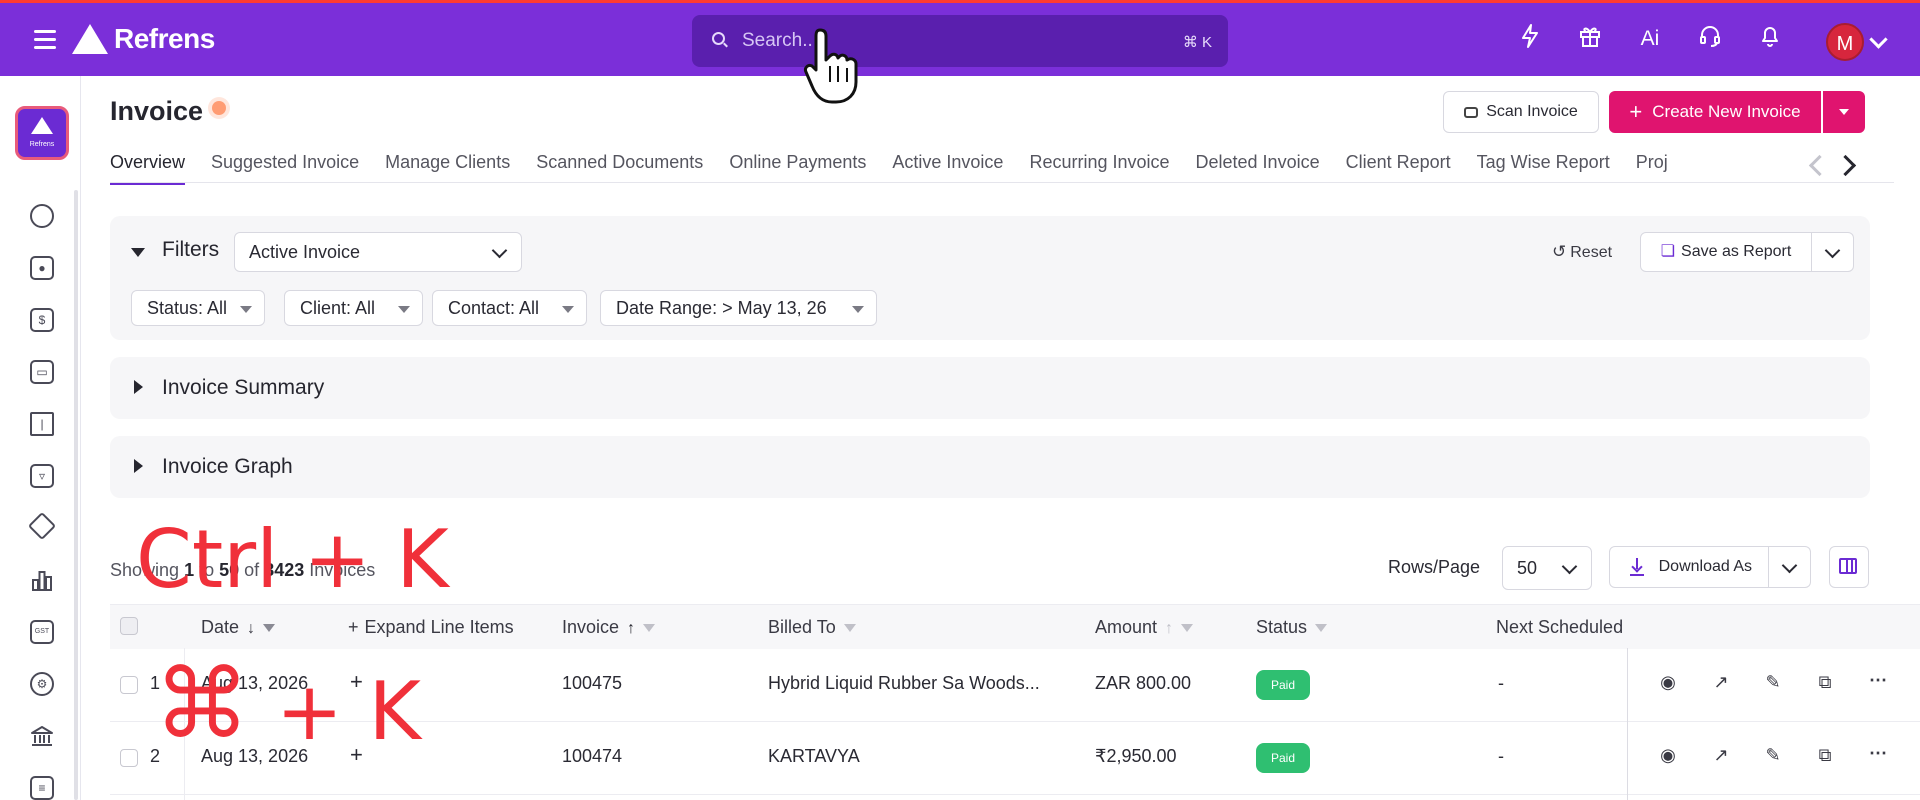 The image size is (1920, 800). What do you see at coordinates (1169, 629) in the screenshot?
I see `sort-icon: ↑` at bounding box center [1169, 629].